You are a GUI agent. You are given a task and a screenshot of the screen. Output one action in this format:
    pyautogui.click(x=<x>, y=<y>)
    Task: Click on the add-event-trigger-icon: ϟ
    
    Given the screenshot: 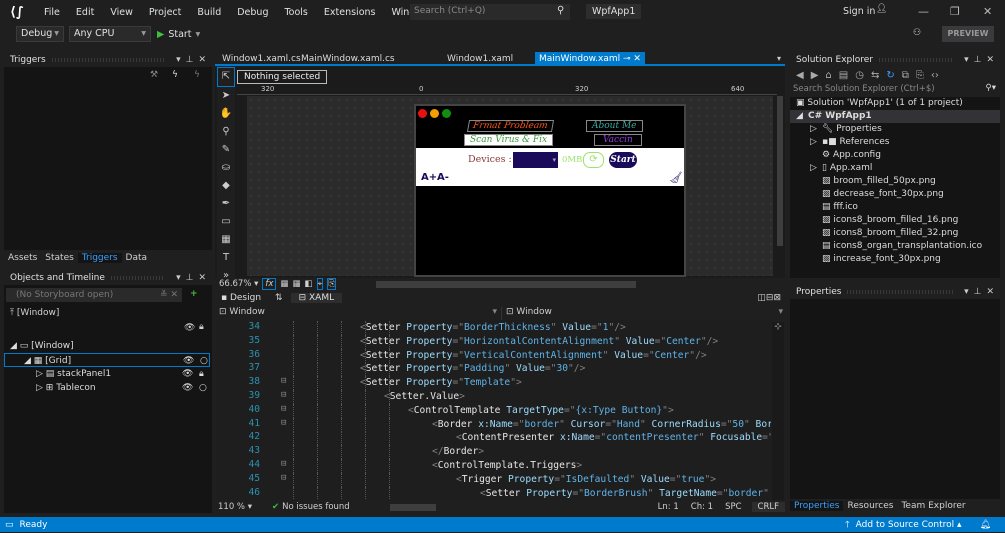 What is the action you would take?
    pyautogui.click(x=175, y=75)
    